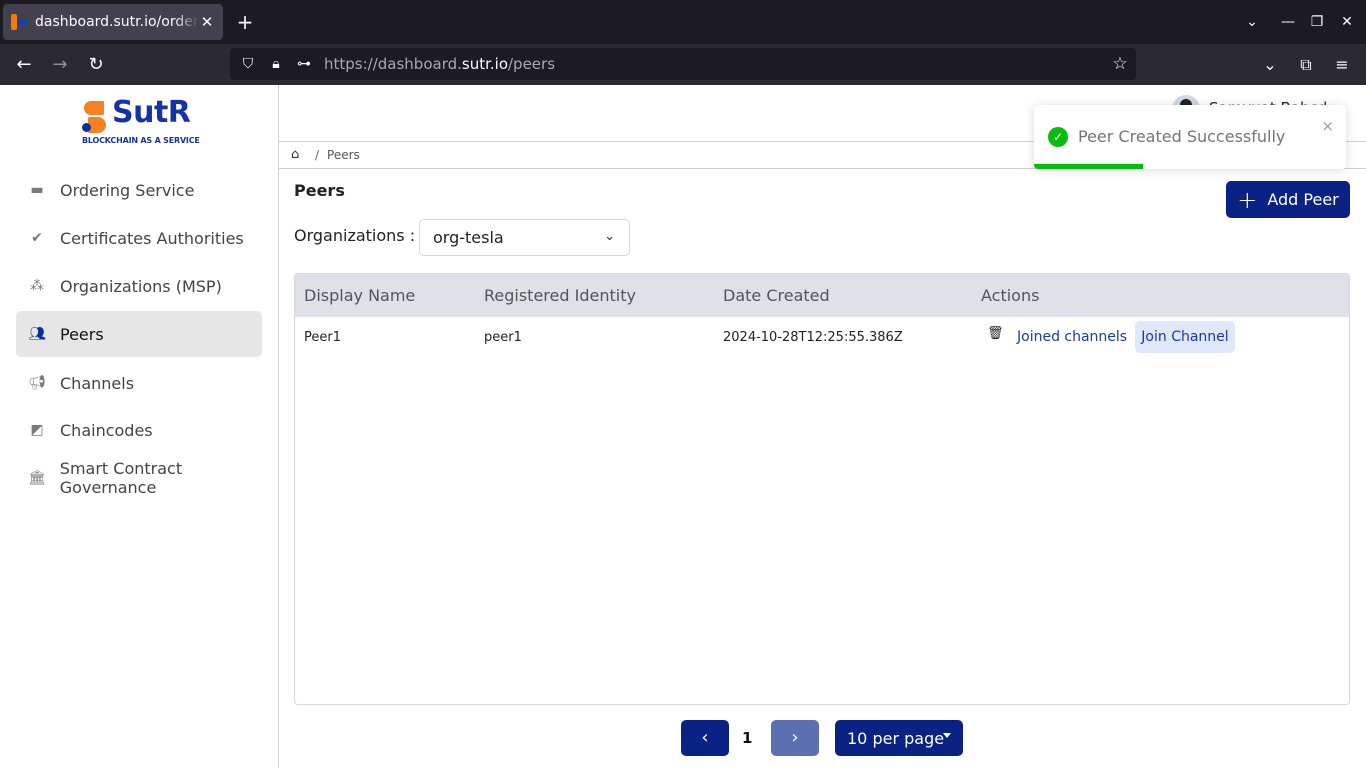  Describe the element at coordinates (747, 738) in the screenshot. I see `current-page-number: 1` at that location.